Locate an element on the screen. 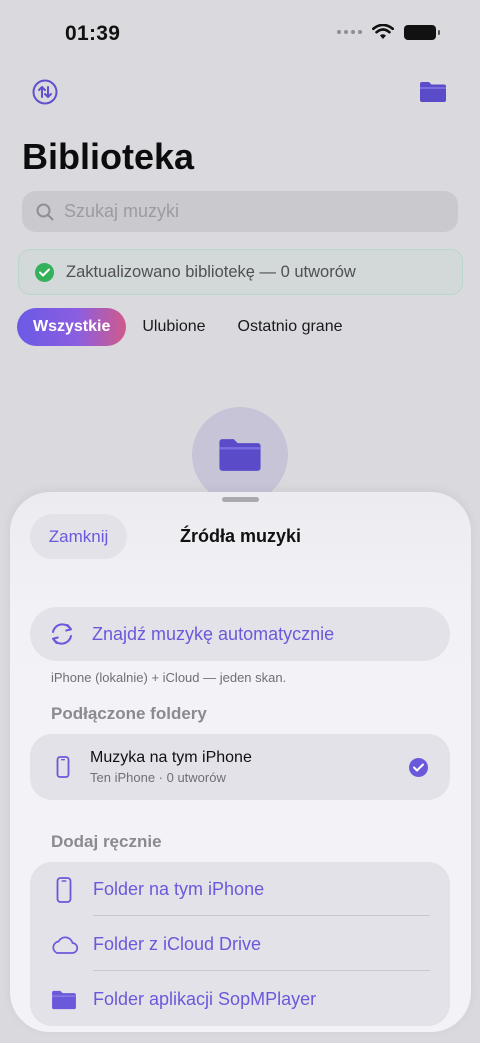 This screenshot has height=1043, width=480. update-banner: Zaktualizowano bibliotekę — 0 utworów is located at coordinates (240, 272).